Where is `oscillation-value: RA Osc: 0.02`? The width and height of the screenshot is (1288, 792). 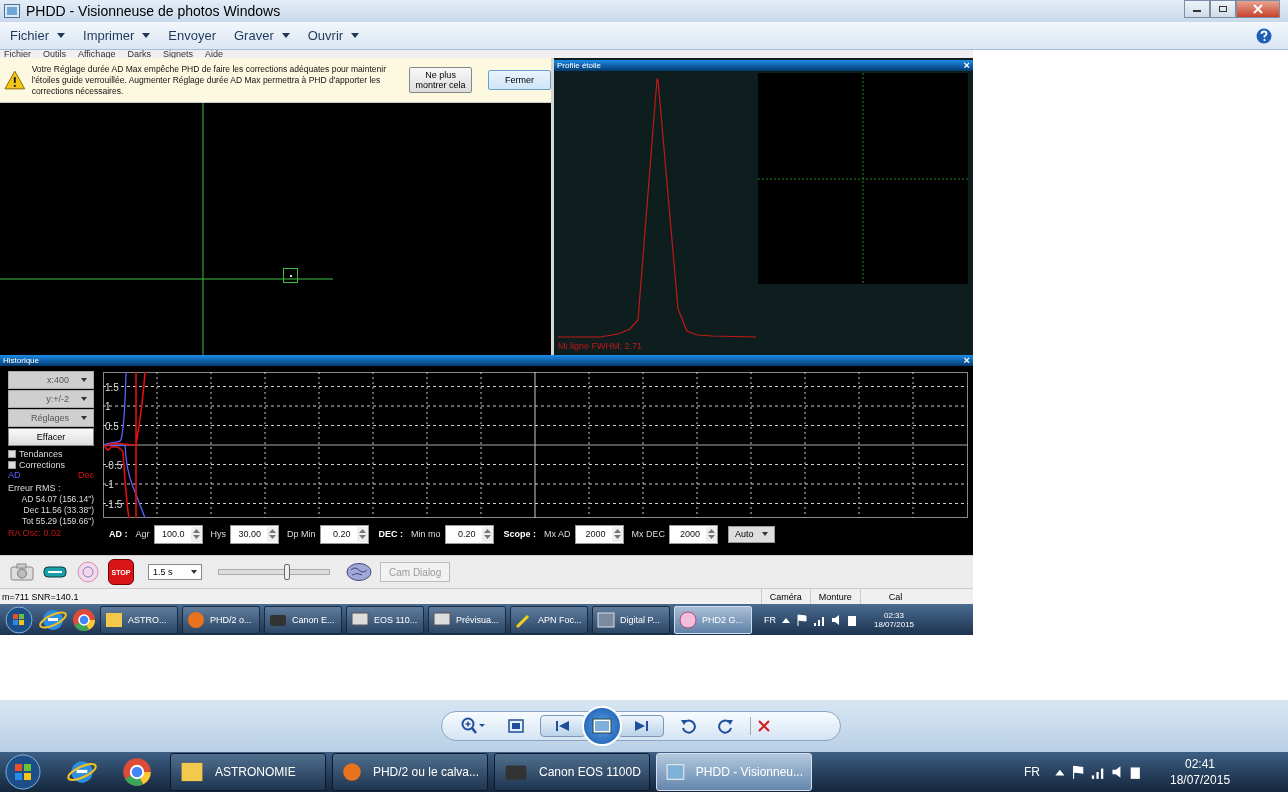
oscillation-value: RA Osc: 0.02 is located at coordinates (35, 533).